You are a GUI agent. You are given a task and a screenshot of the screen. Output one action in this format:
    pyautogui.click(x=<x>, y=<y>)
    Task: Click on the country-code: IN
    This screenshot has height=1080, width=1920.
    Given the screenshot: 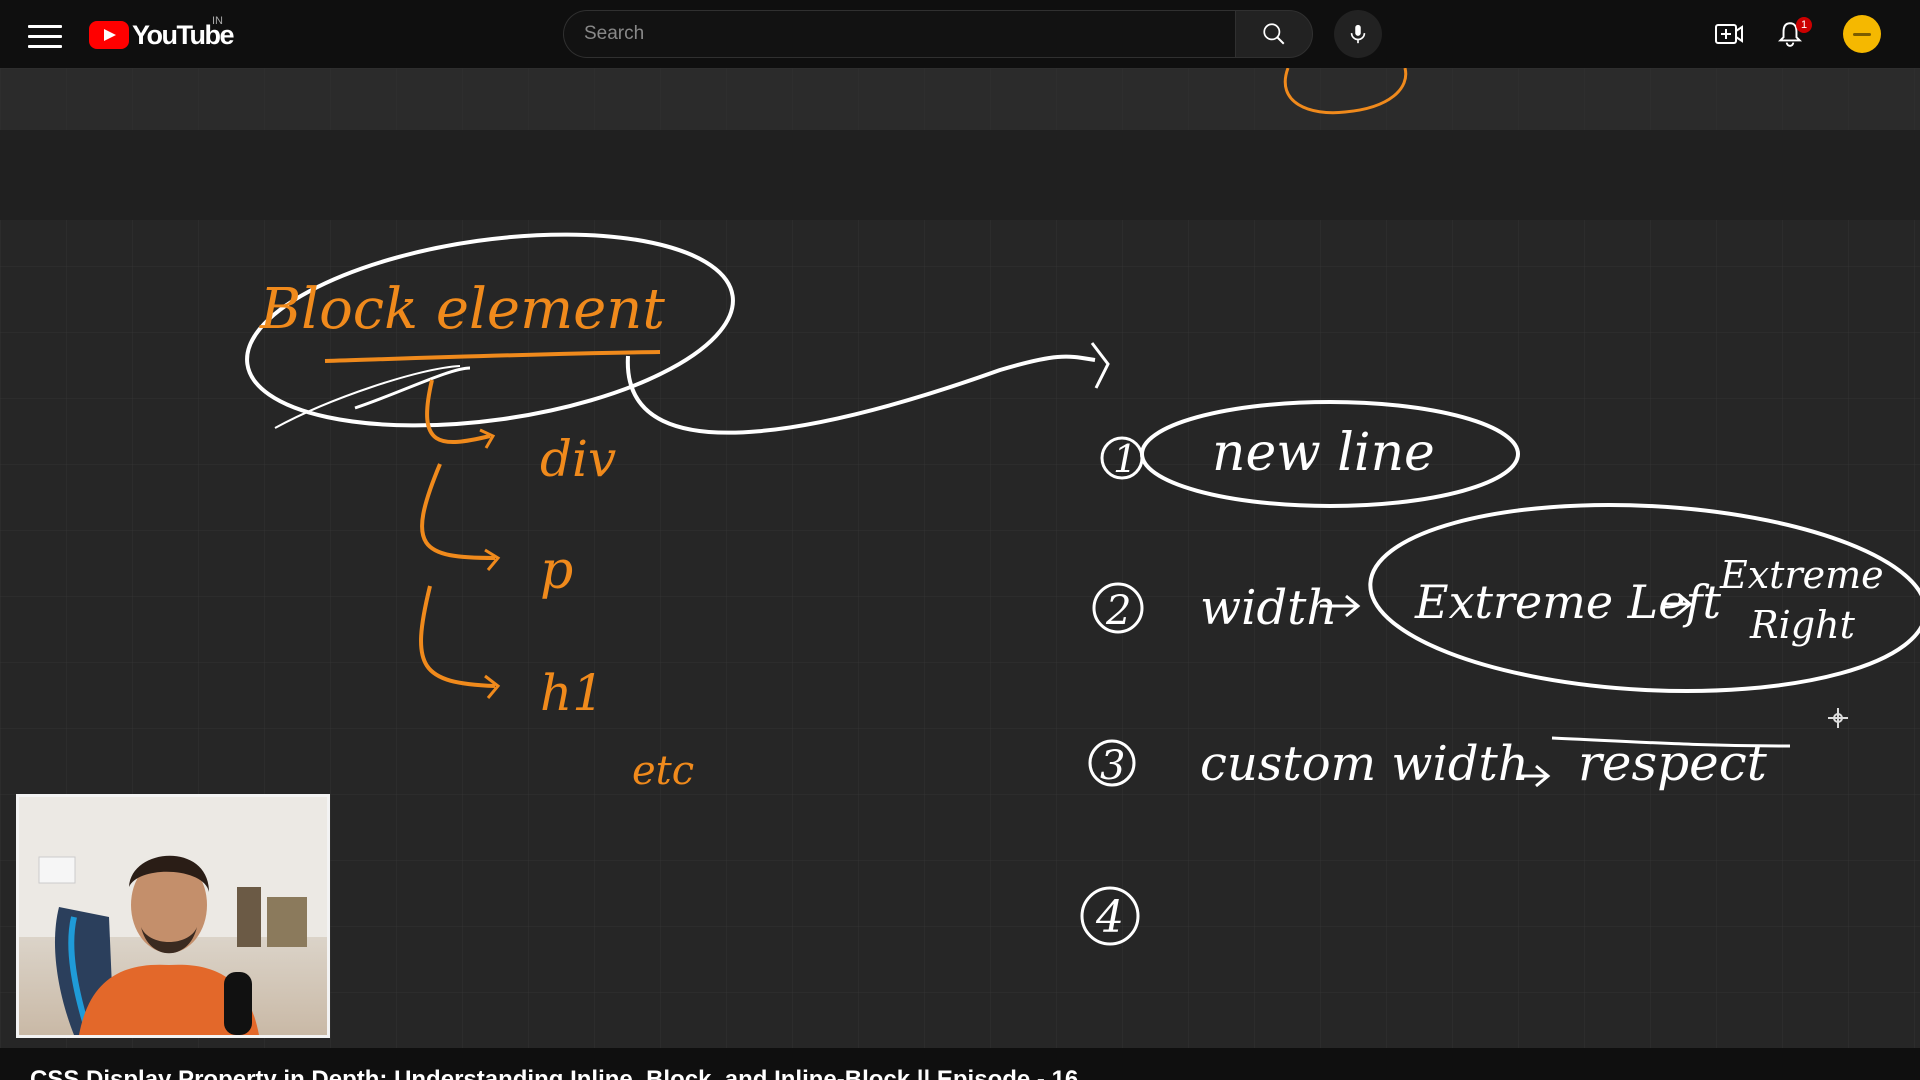 What is the action you would take?
    pyautogui.click(x=217, y=21)
    